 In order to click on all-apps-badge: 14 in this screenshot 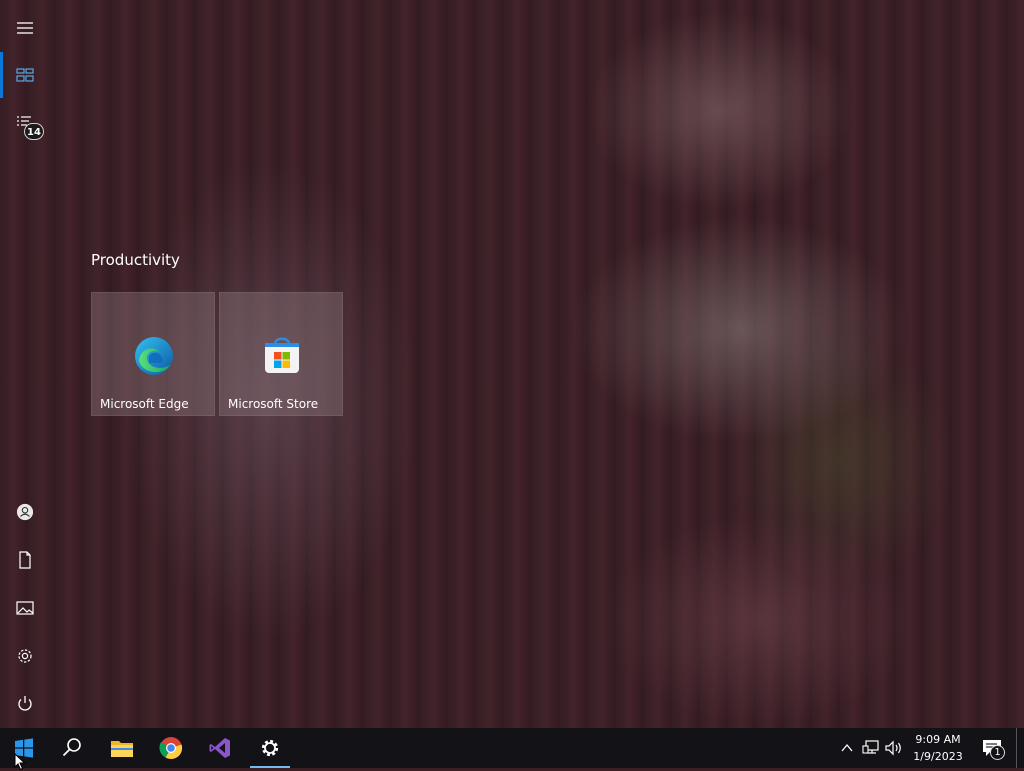, I will do `click(34, 131)`.